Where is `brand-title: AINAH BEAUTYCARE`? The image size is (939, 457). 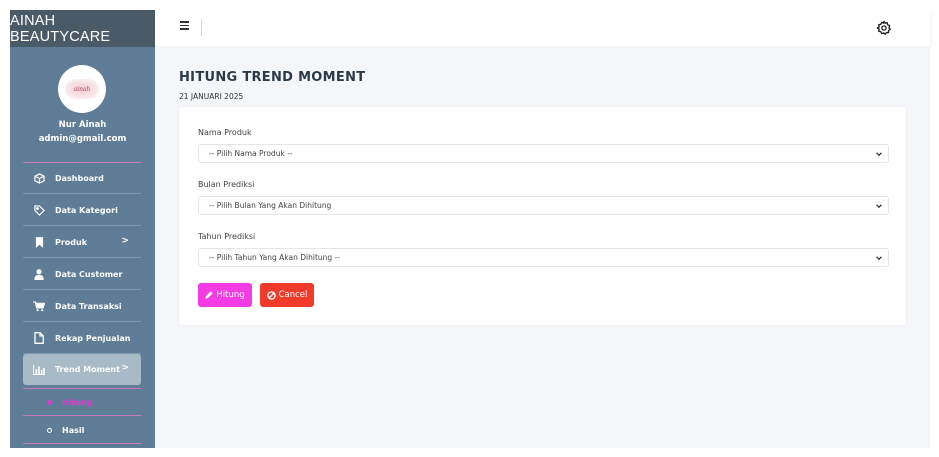
brand-title: AINAH BEAUTYCARE is located at coordinates (82, 28).